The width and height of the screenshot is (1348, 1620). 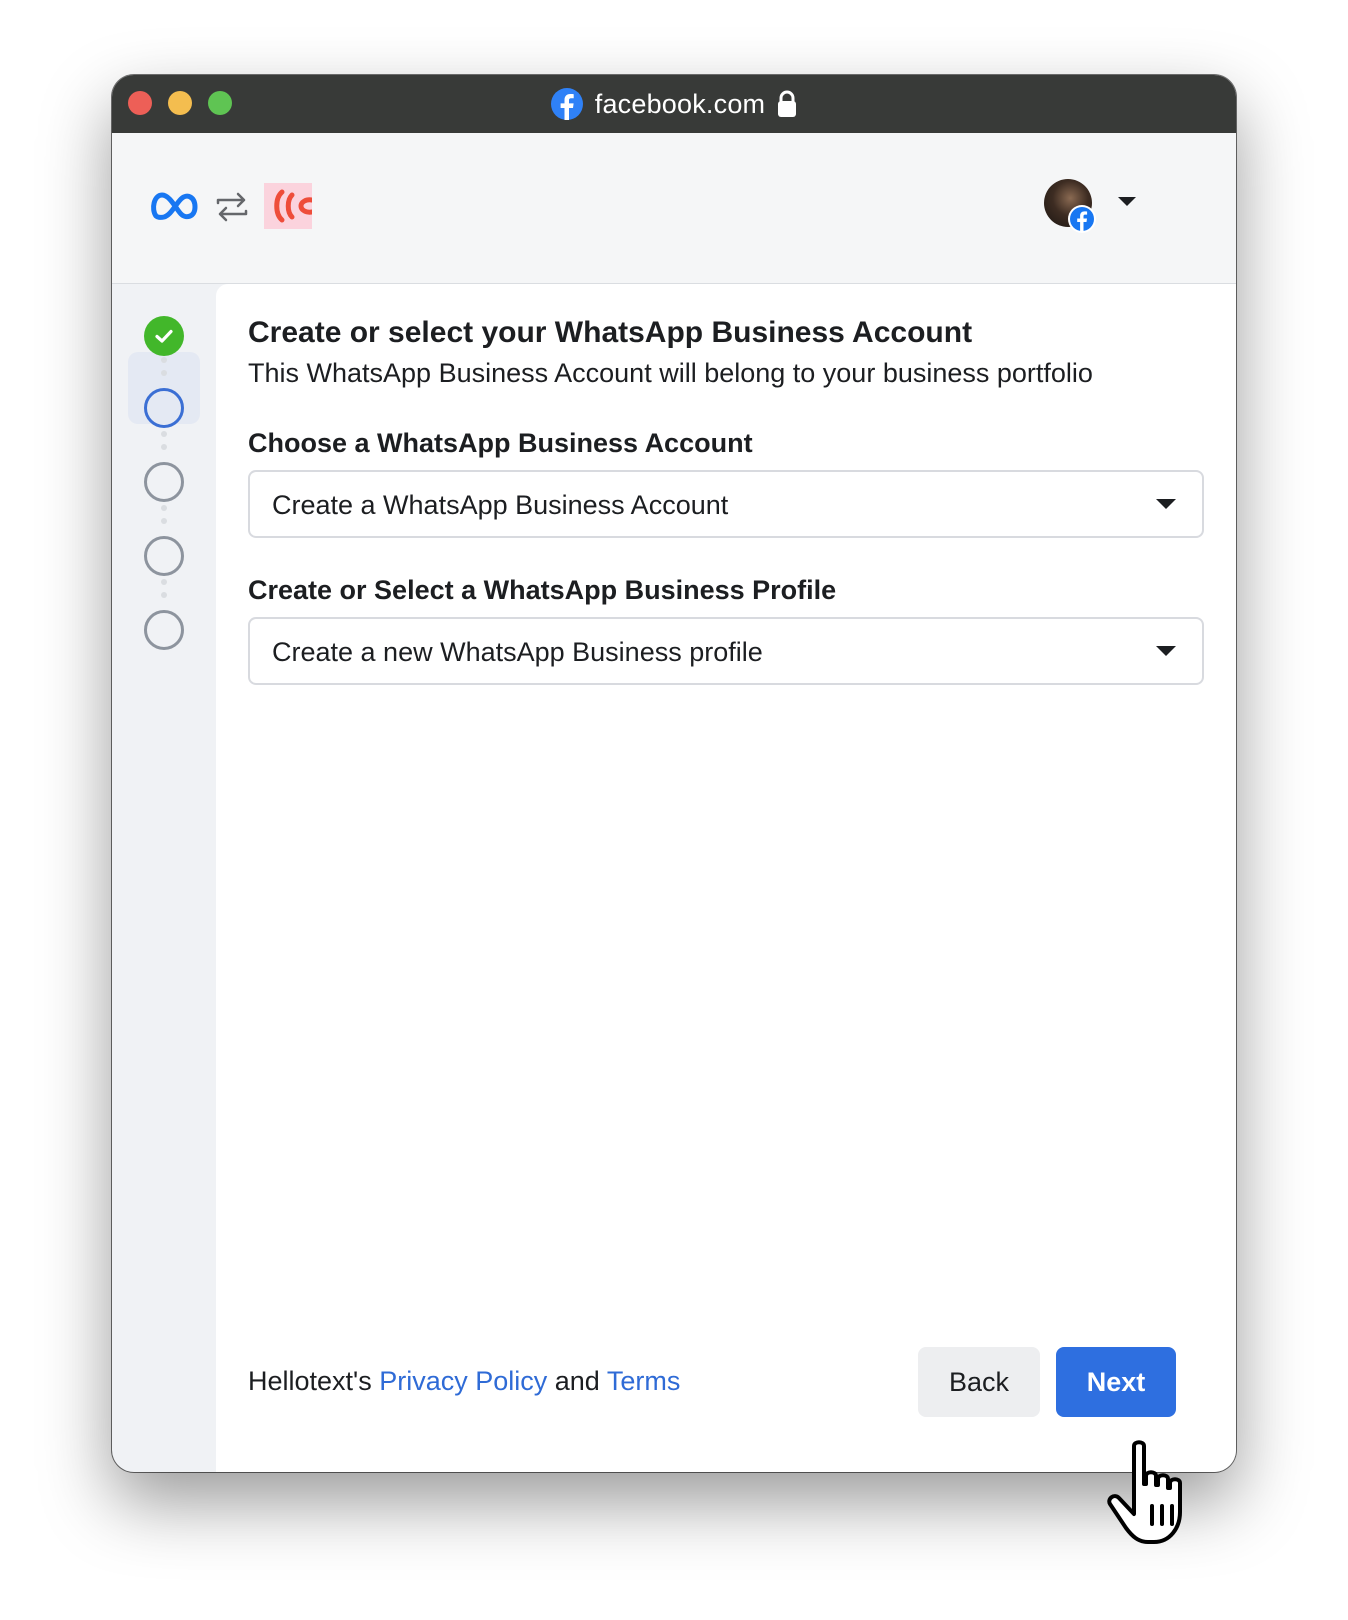 I want to click on swap-arrows-icon, so click(x=232, y=207).